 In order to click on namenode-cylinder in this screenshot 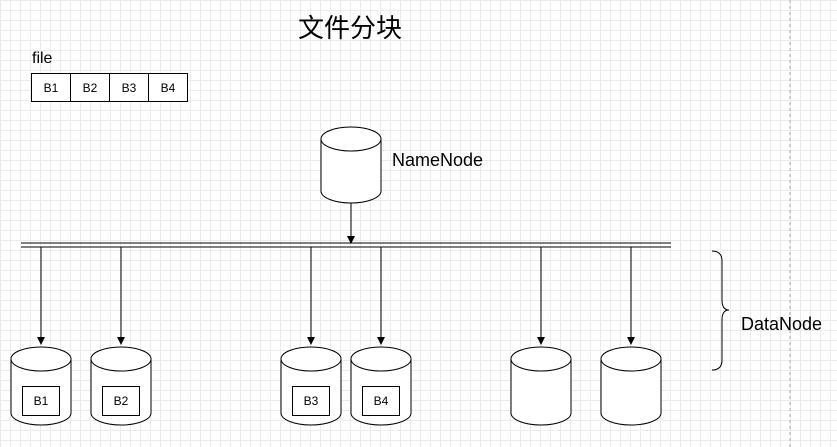, I will do `click(351, 165)`.